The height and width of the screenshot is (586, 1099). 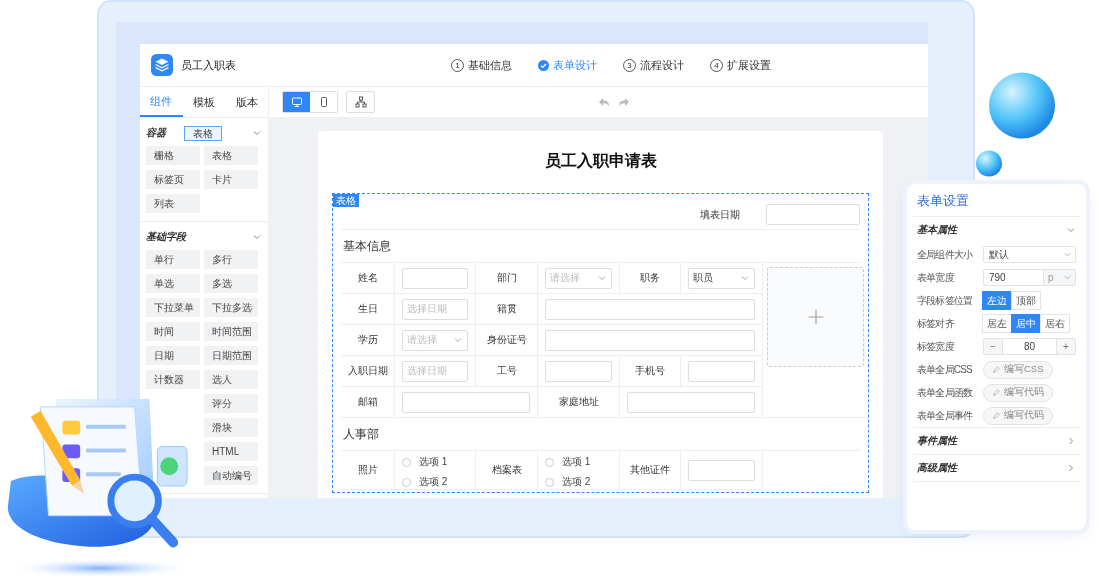 I want to click on tree-button, so click(x=360, y=102).